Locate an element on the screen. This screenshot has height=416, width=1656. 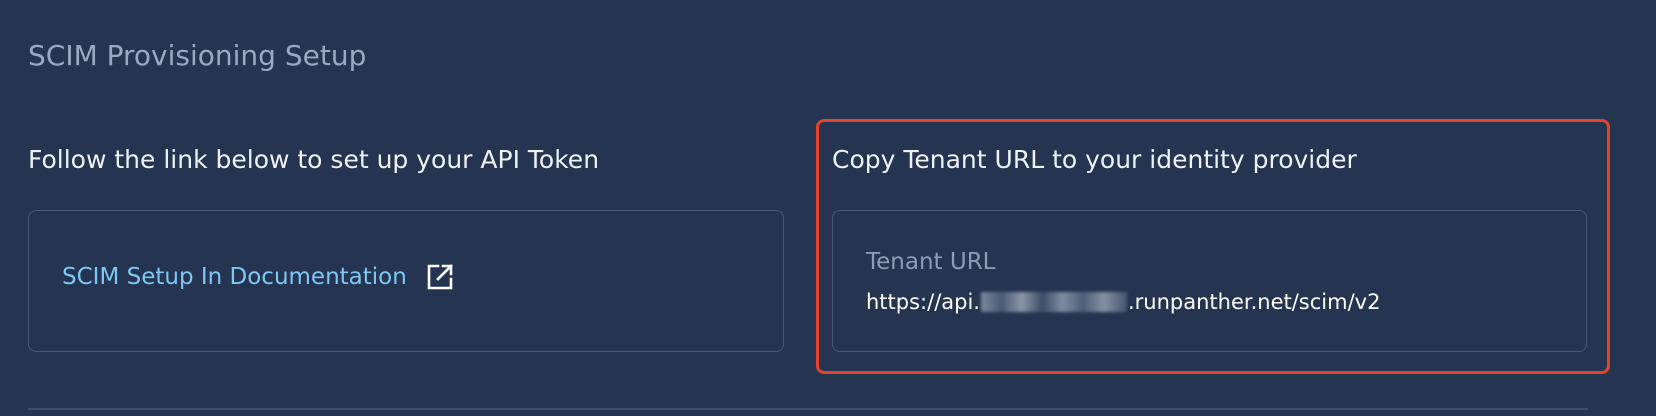
tenant-url-prefix: https://api. is located at coordinates (923, 302).